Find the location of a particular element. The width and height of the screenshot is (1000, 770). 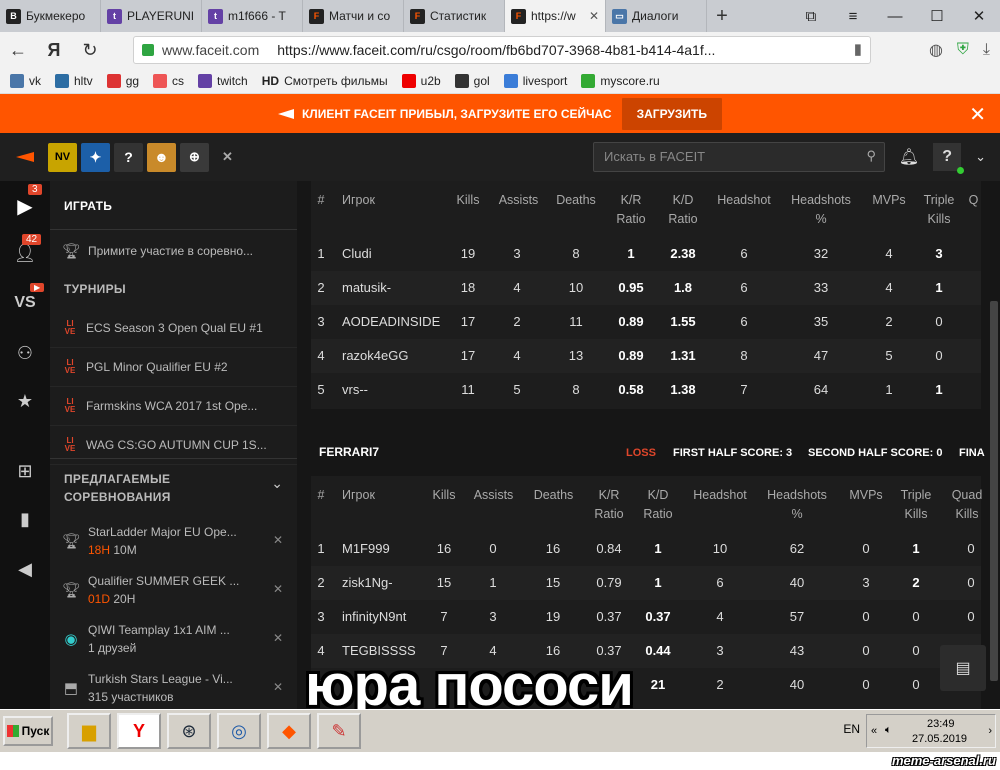

maximize-icon: ☐ is located at coordinates (937, 16).